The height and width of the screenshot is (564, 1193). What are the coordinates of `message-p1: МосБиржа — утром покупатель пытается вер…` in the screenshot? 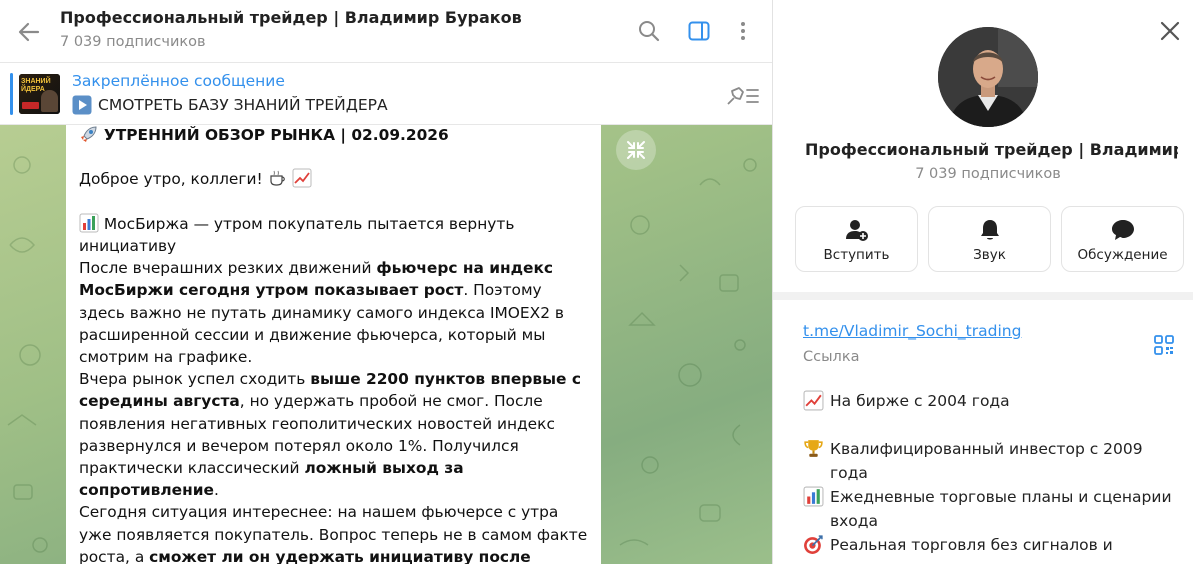 It's located at (334, 235).